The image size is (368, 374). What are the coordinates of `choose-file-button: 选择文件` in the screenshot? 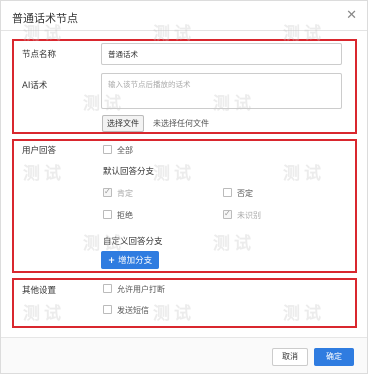 It's located at (123, 123).